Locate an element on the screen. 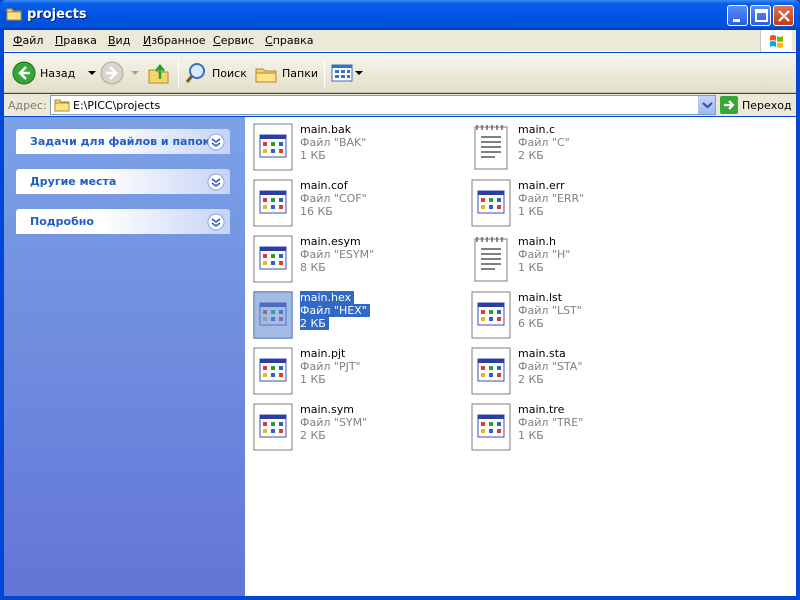 This screenshot has width=800, height=600. file-item: main.tre Файл "TRE" 1 КБ is located at coordinates (563, 425).